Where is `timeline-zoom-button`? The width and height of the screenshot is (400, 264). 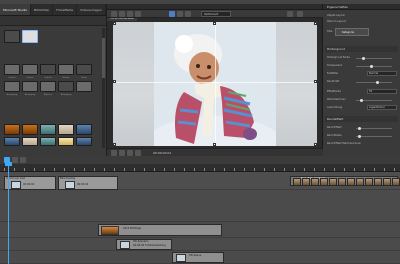 timeline-zoom-button is located at coordinates (23, 160).